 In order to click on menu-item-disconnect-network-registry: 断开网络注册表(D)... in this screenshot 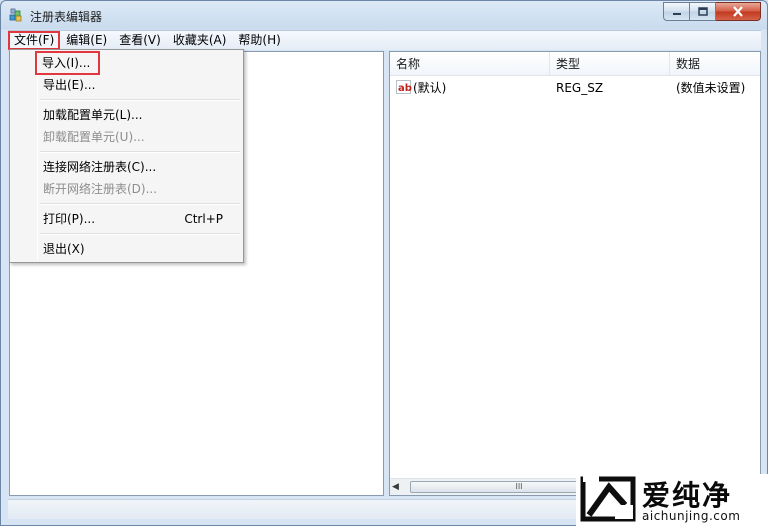, I will do `click(100, 189)`.